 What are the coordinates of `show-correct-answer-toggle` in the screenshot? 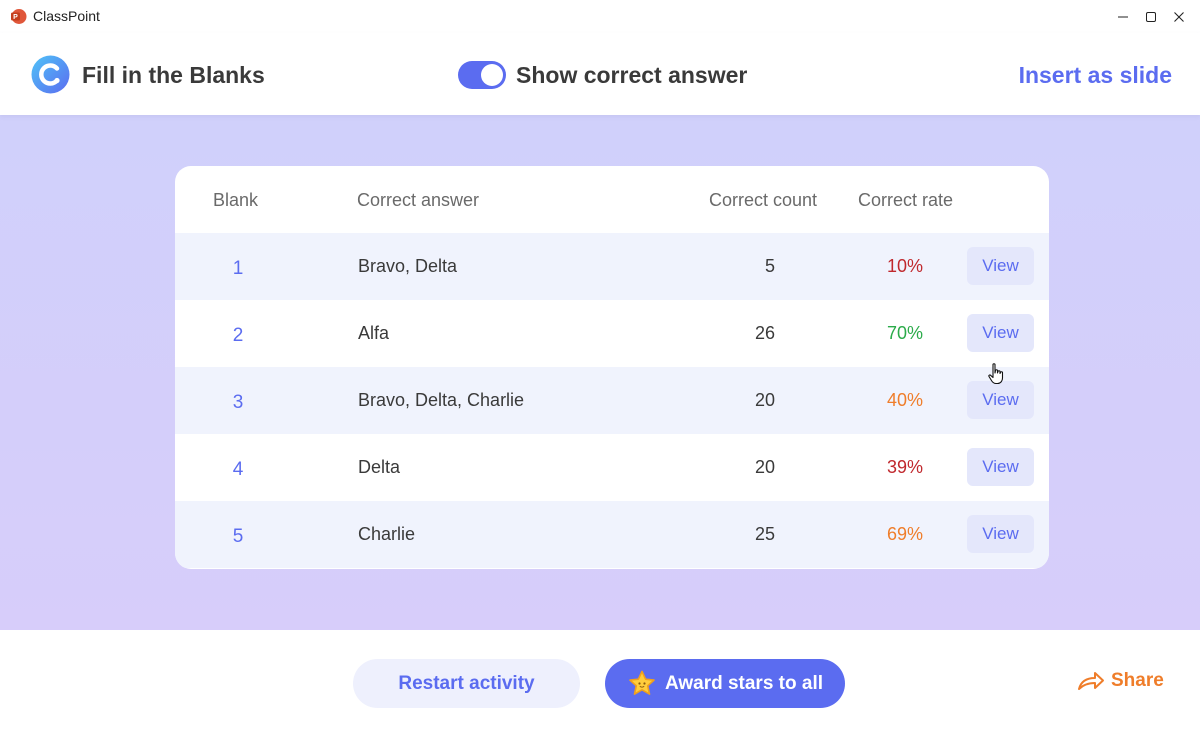 It's located at (482, 75).